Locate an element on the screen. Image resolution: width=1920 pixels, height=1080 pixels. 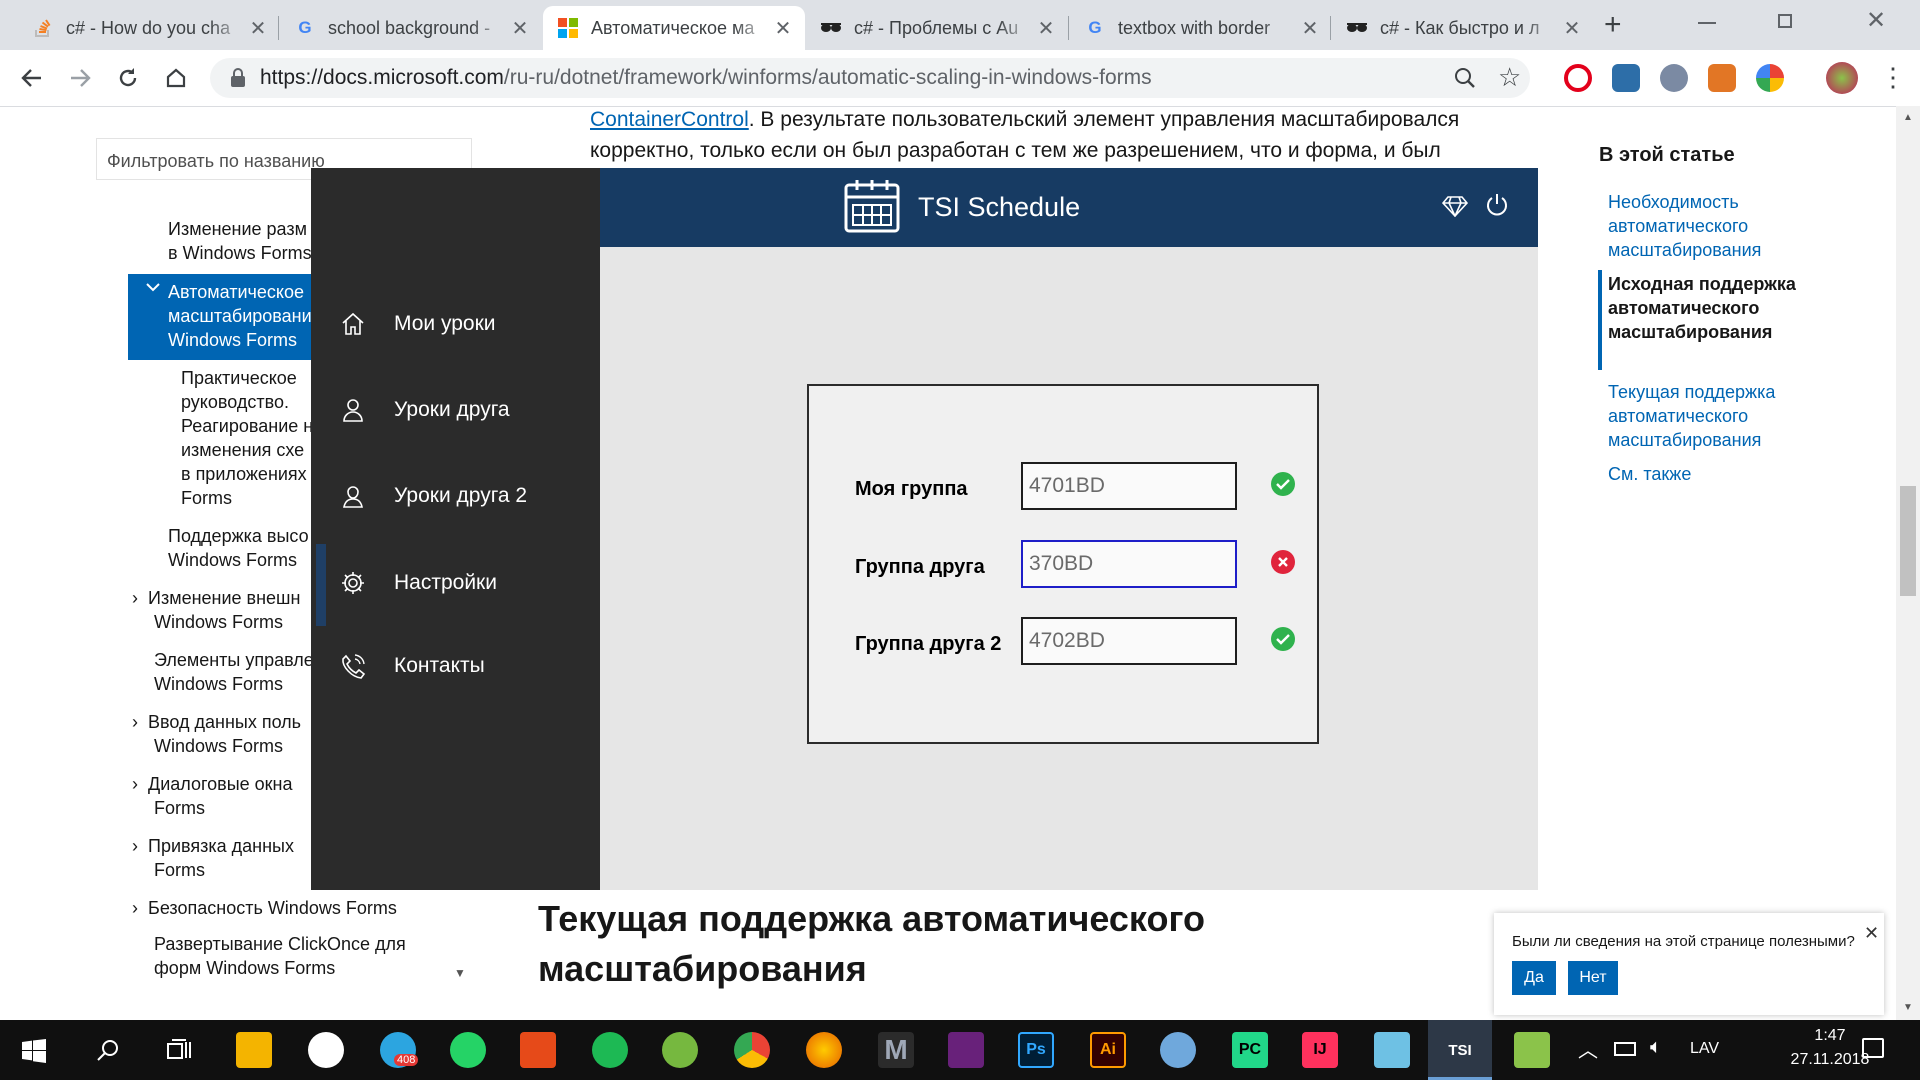
close-feedback-icon: ✕ is located at coordinates (1871, 933).